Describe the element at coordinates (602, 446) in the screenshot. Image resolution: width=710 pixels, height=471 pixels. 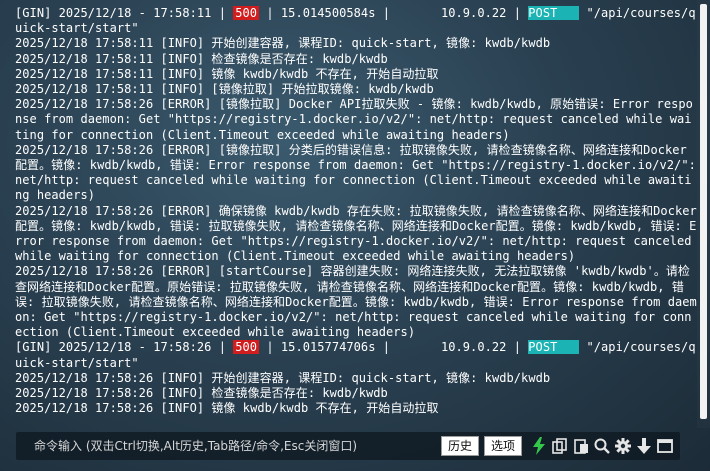
I see `search-icon` at that location.